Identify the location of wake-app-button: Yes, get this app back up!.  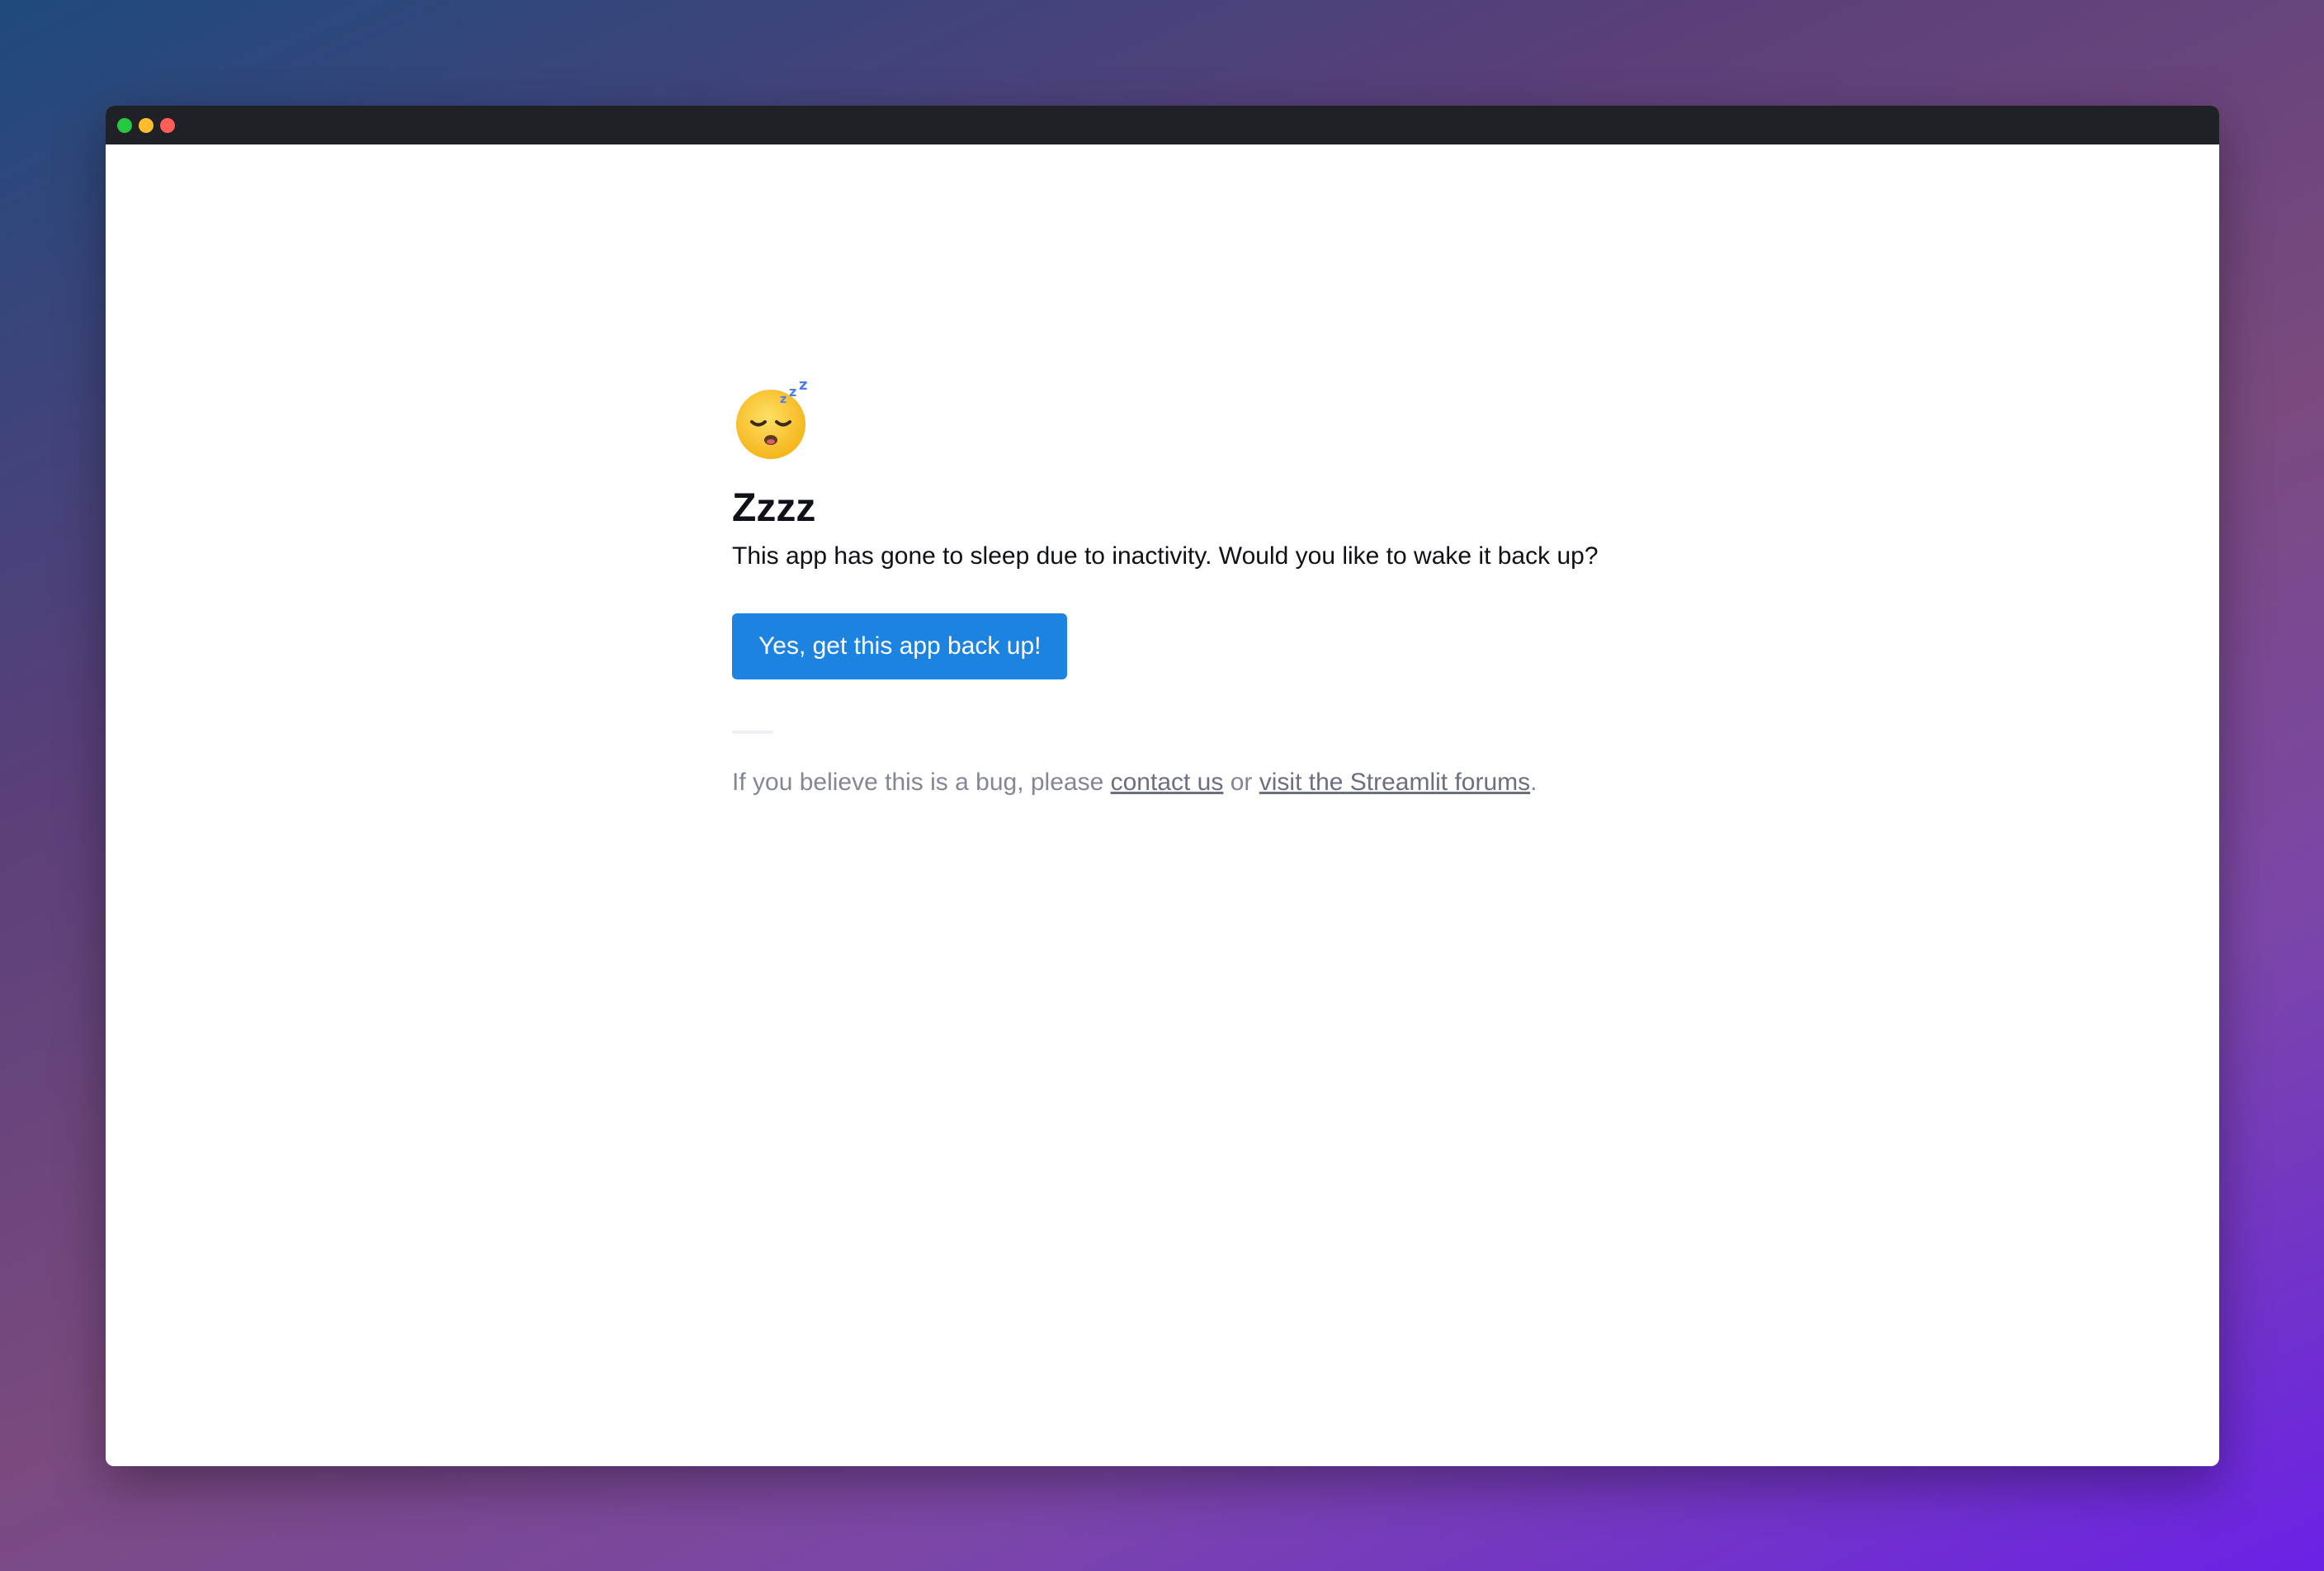
(900, 646).